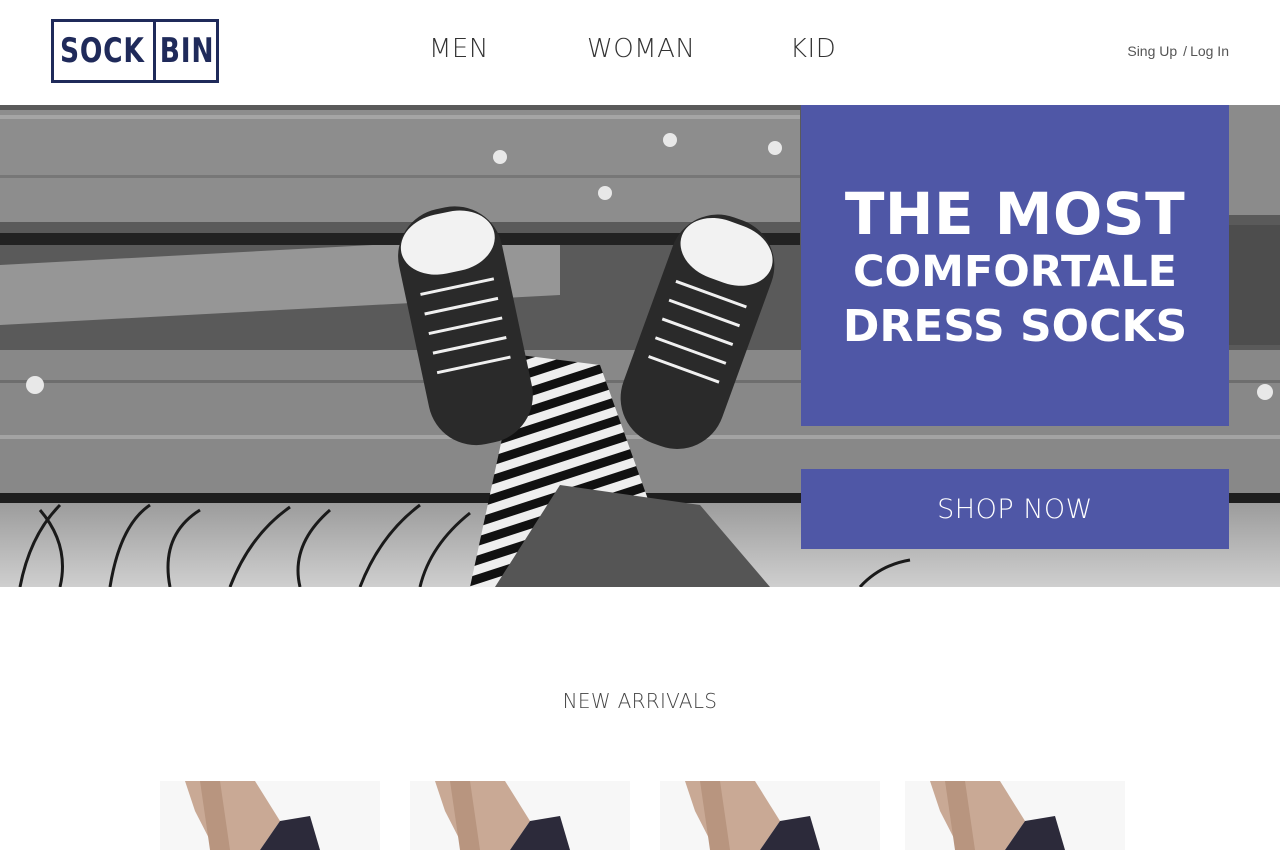 Image resolution: width=1280 pixels, height=850 pixels. Describe the element at coordinates (640, 815) in the screenshot. I see `product-grid` at that location.